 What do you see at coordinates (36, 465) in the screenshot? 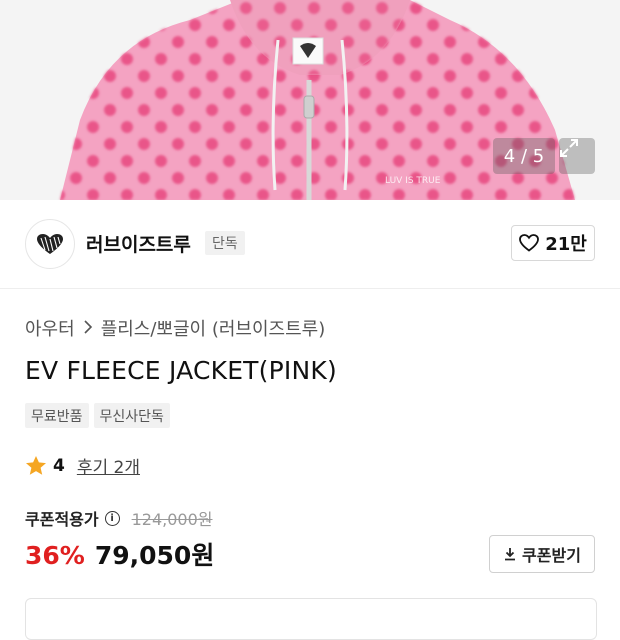
I see `star-icon` at bounding box center [36, 465].